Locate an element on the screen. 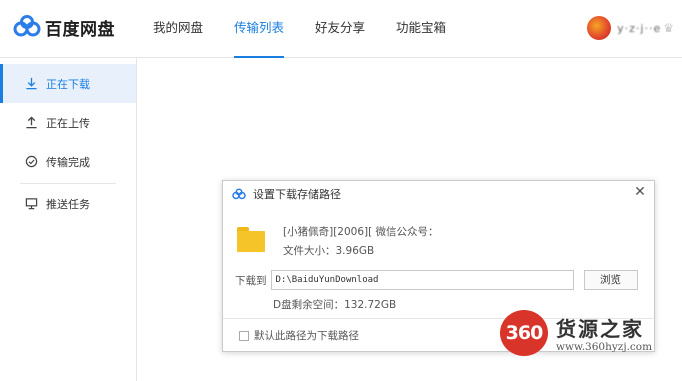  sidebar-item-label: 推送任务 is located at coordinates (68, 204).